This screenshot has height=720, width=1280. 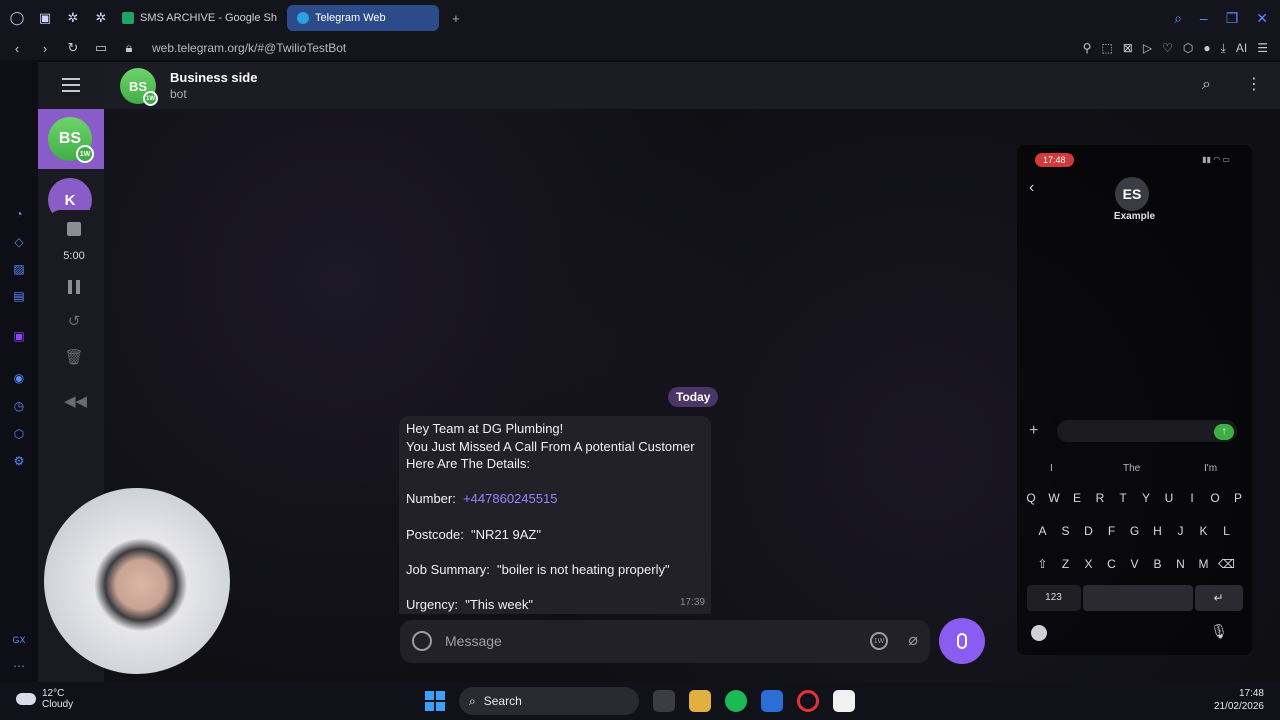 I want to click on twitch-icon: ▣, so click(x=19, y=336).